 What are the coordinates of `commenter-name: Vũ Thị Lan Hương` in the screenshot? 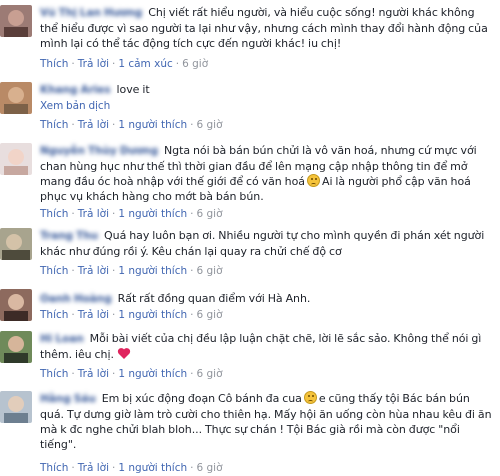 It's located at (91, 13).